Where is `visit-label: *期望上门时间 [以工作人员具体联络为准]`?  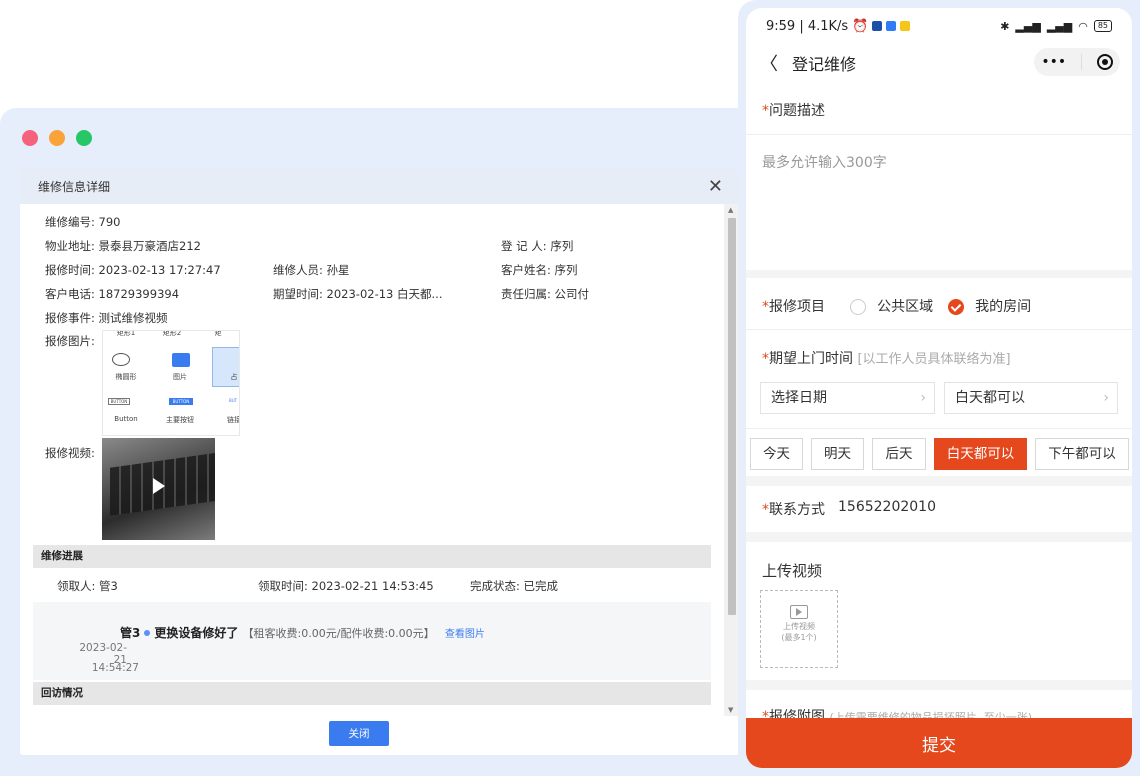
visit-label: *期望上门时间 [以工作人员具体联络为准] is located at coordinates (886, 359).